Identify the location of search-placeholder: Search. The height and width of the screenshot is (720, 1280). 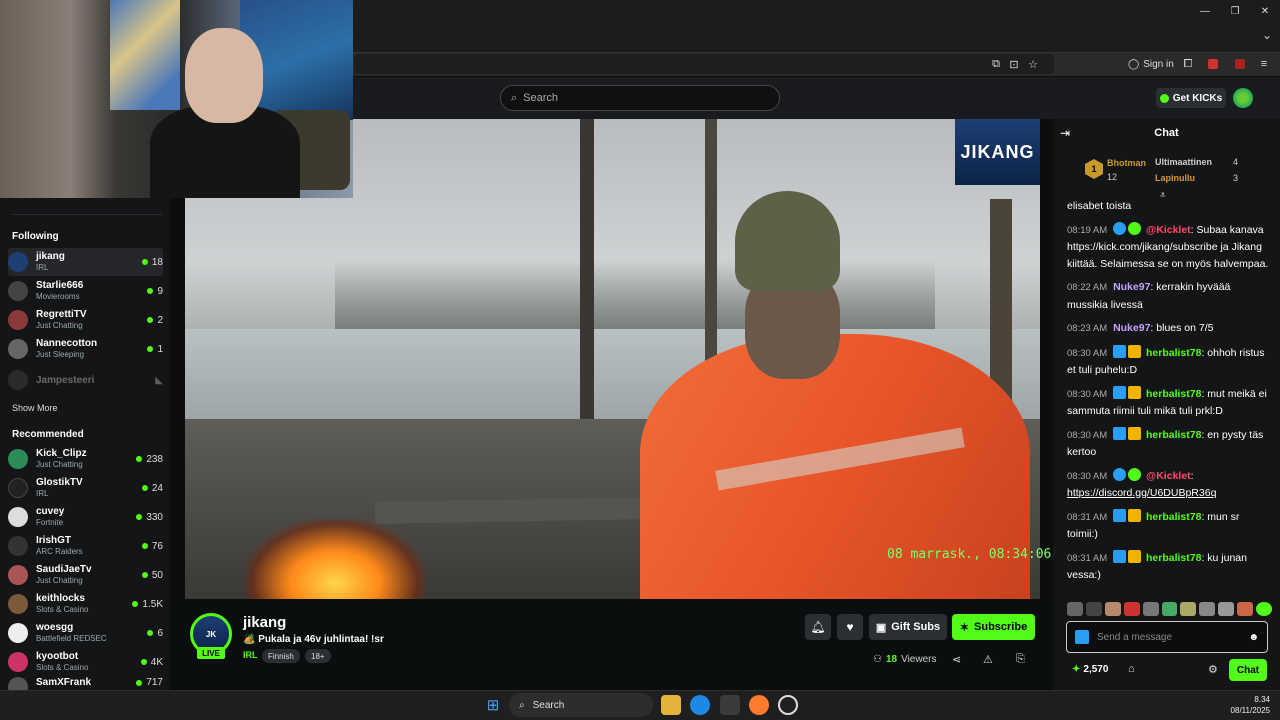
(541, 98).